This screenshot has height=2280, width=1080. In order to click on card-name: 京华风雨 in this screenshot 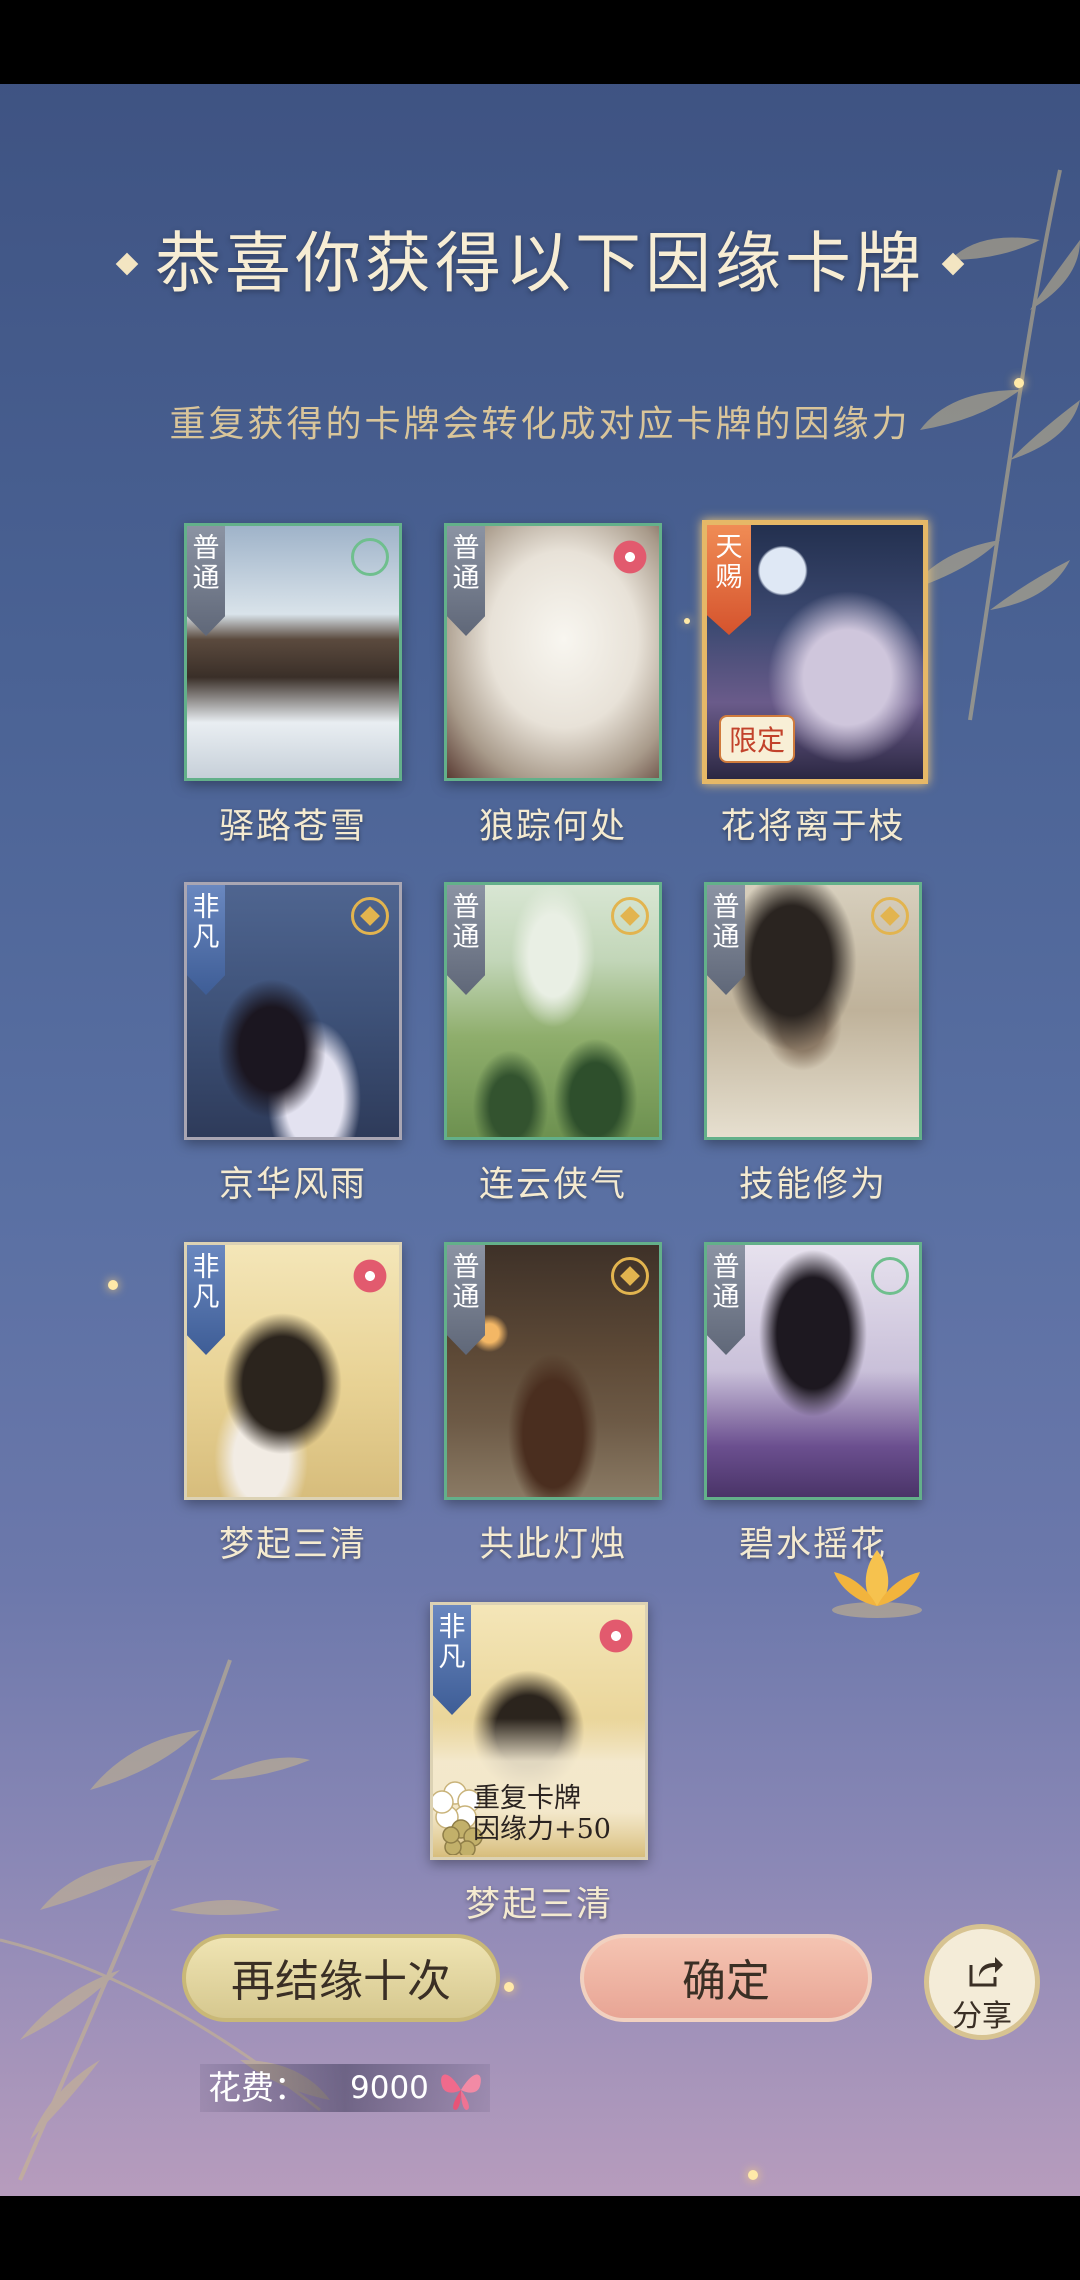, I will do `click(292, 1185)`.